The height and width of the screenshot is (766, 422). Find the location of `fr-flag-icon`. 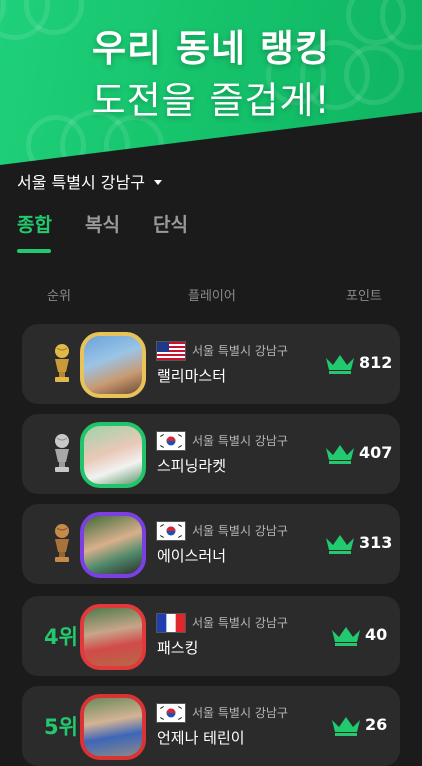

fr-flag-icon is located at coordinates (171, 623).